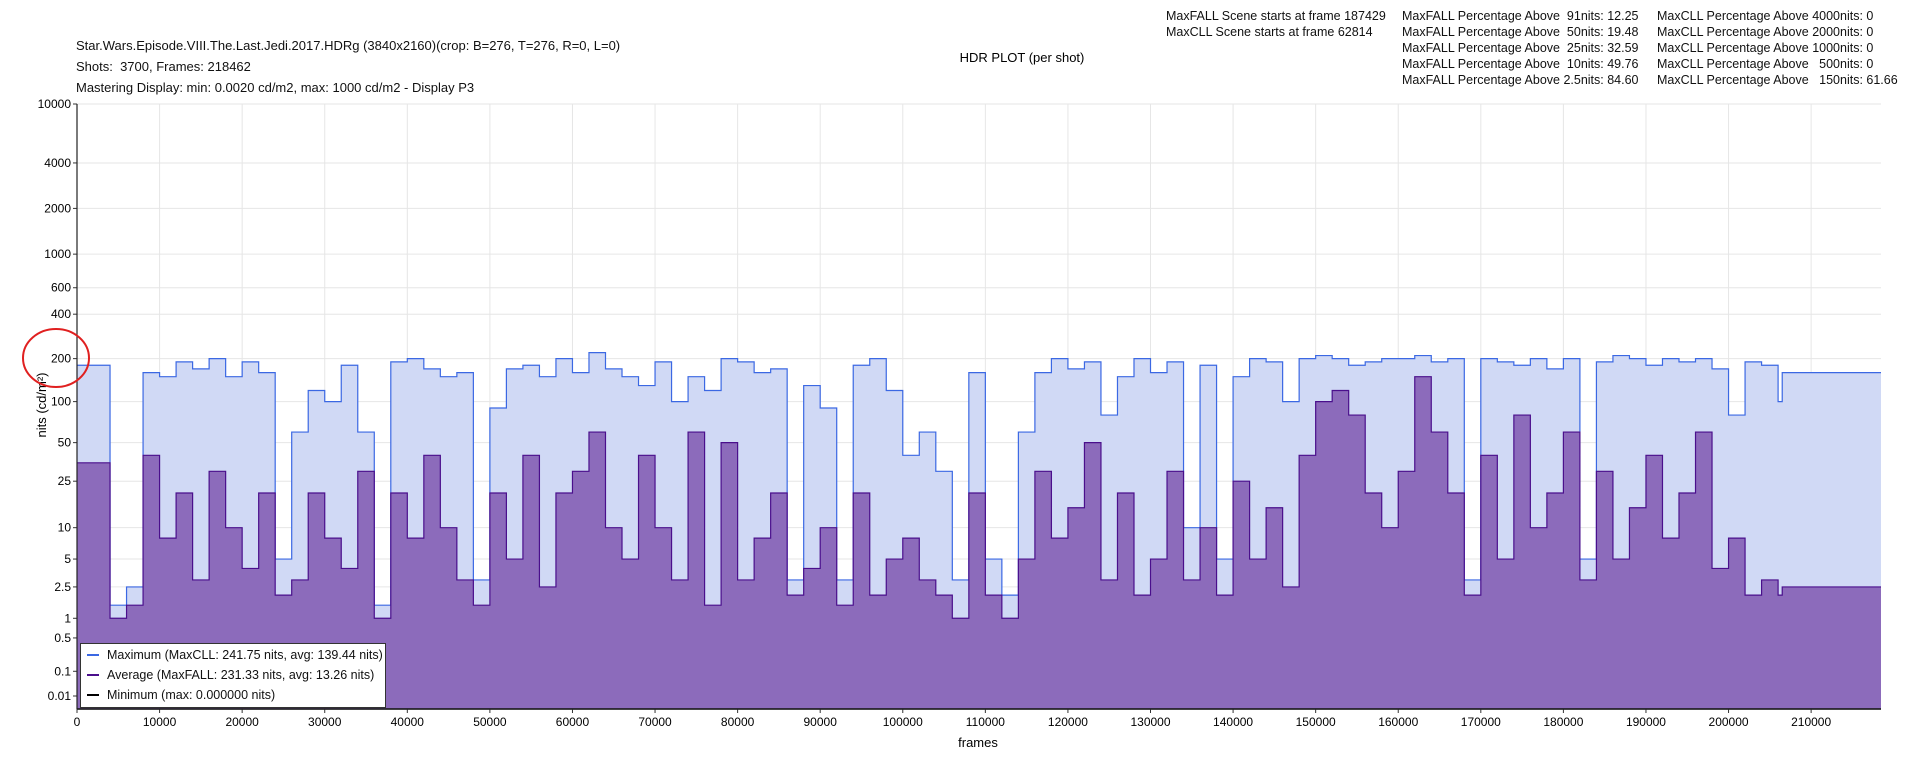 The image size is (1920, 768). Describe the element at coordinates (62, 671) in the screenshot. I see `y-tick-label: 0.1` at that location.